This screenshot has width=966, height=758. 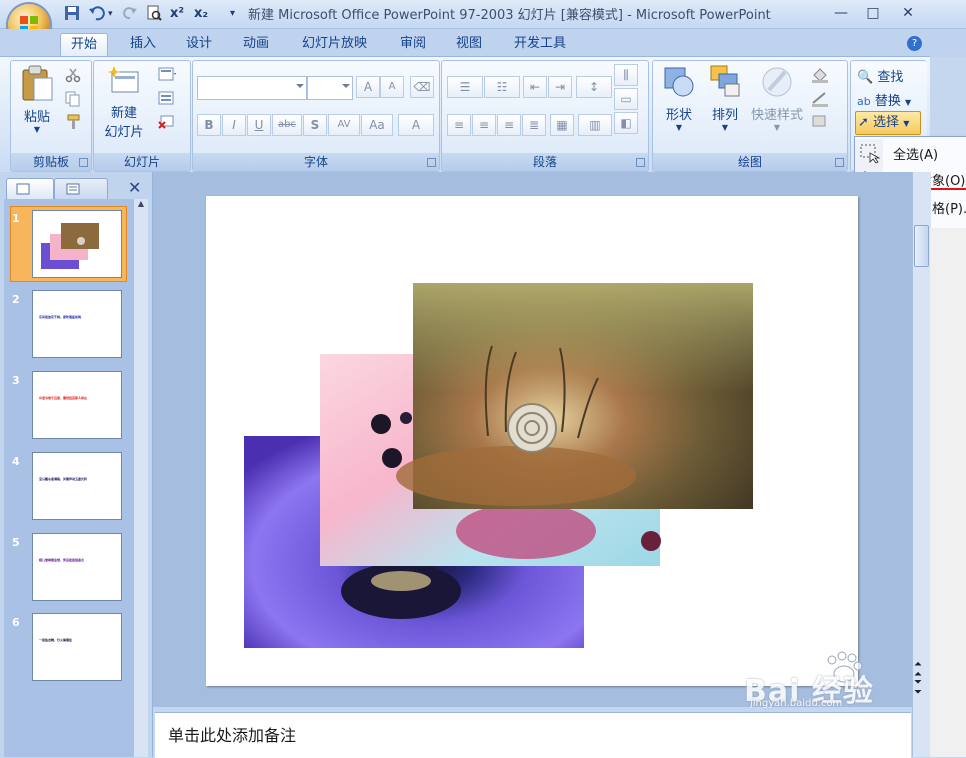 What do you see at coordinates (259, 125) in the screenshot?
I see `underline-button: U` at bounding box center [259, 125].